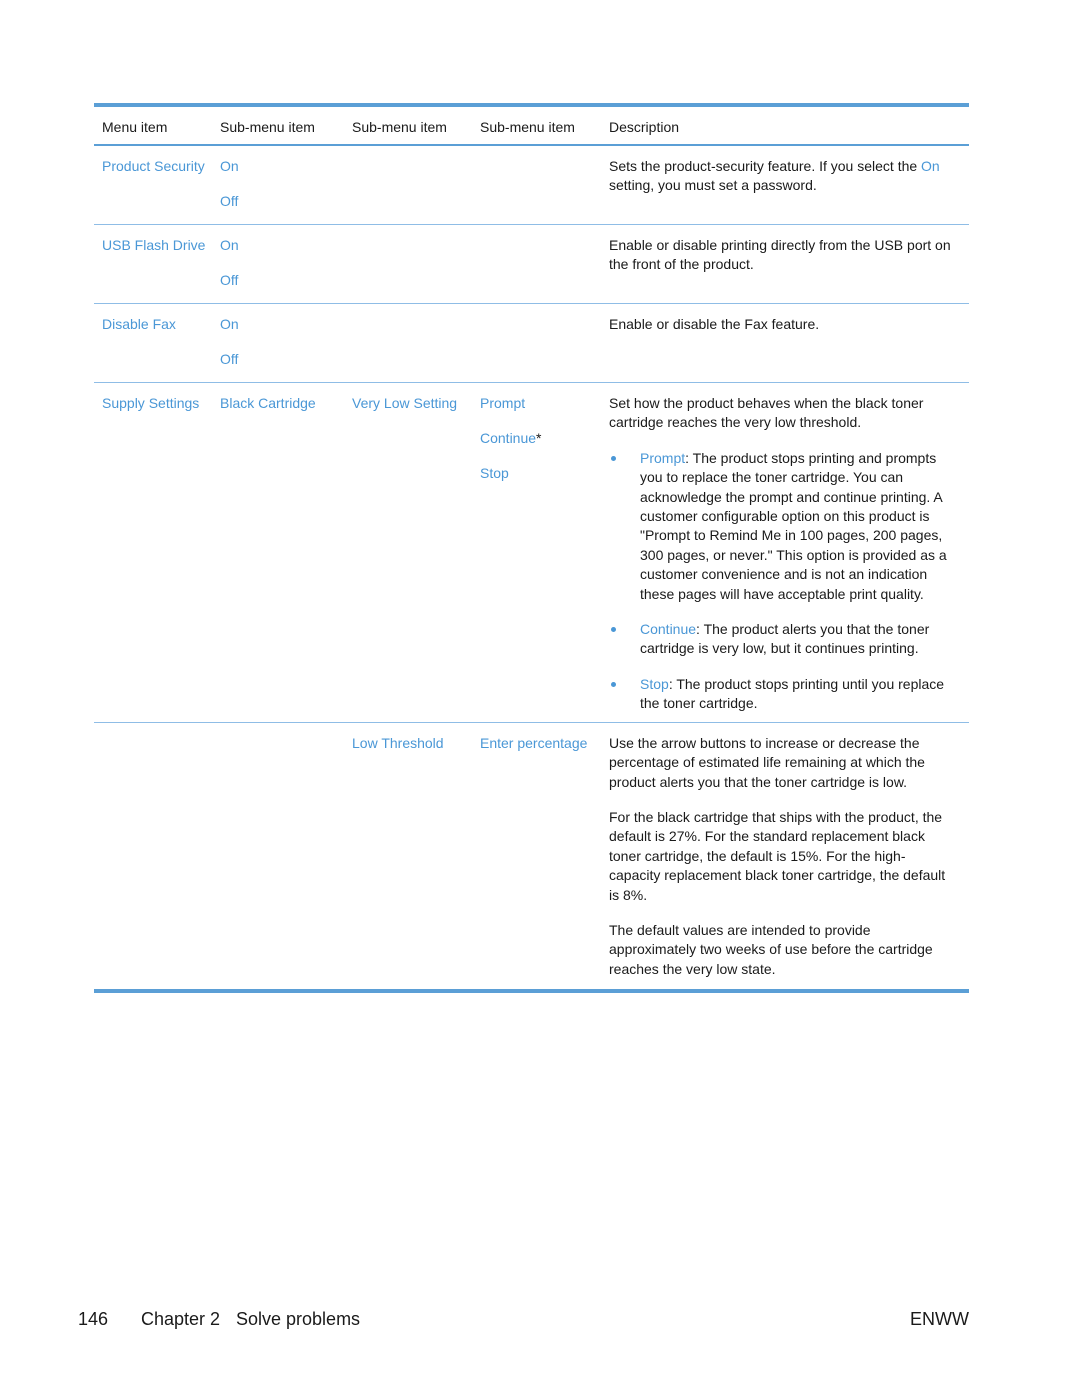 The image size is (1080, 1397). I want to click on sub-menu-black-cartridge: Black Cartridge, so click(286, 554).